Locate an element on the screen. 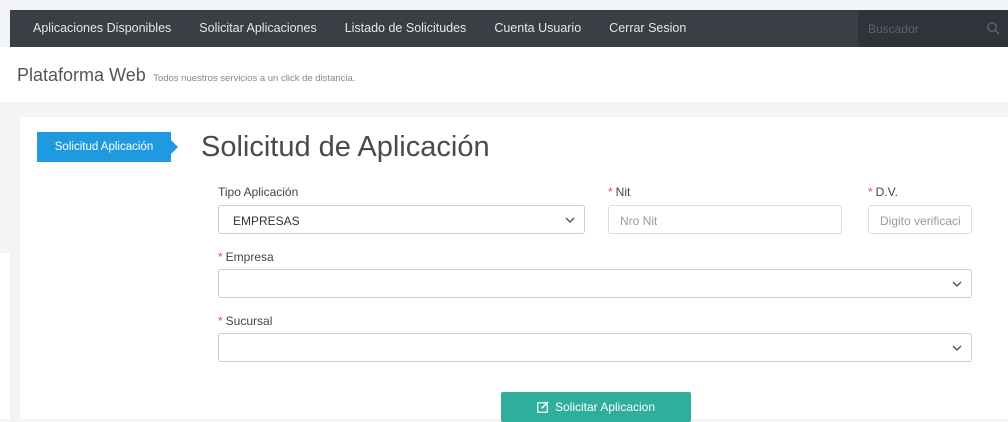  search-icon is located at coordinates (993, 28).